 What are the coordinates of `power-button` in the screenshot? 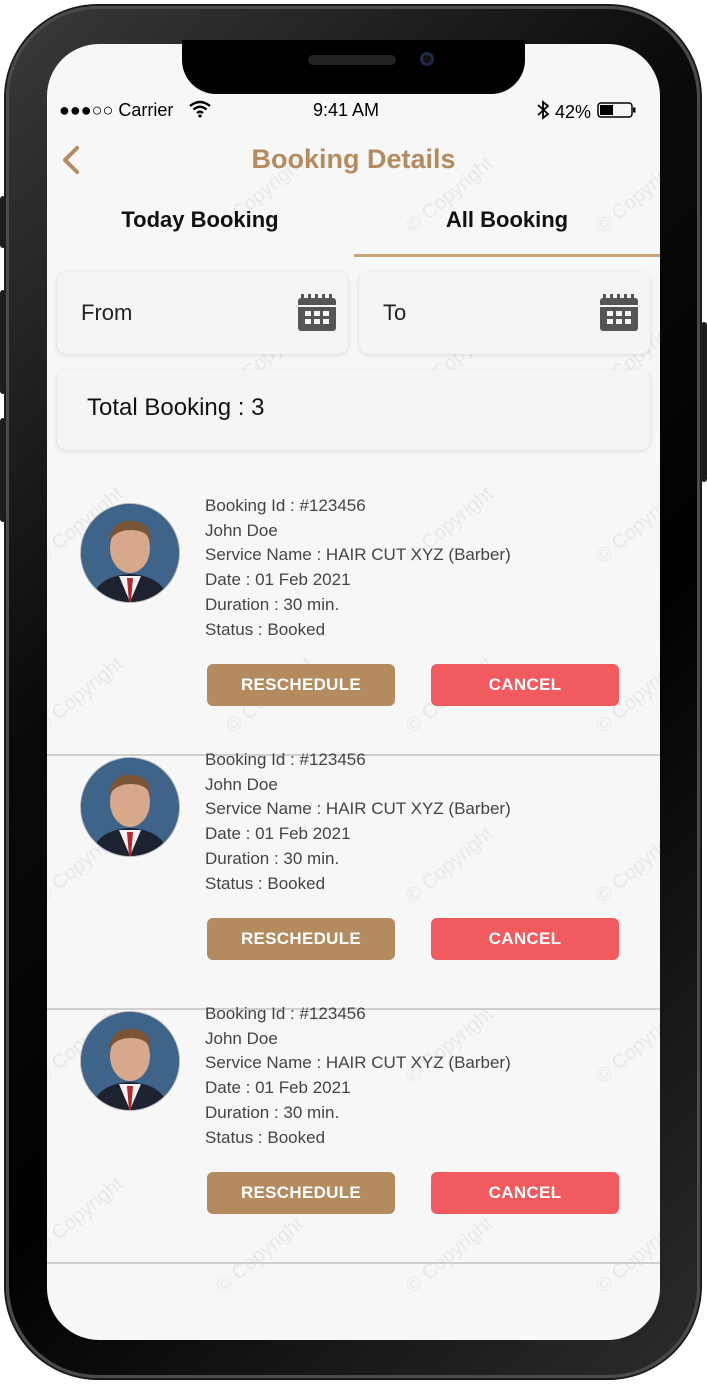 It's located at (704, 402).